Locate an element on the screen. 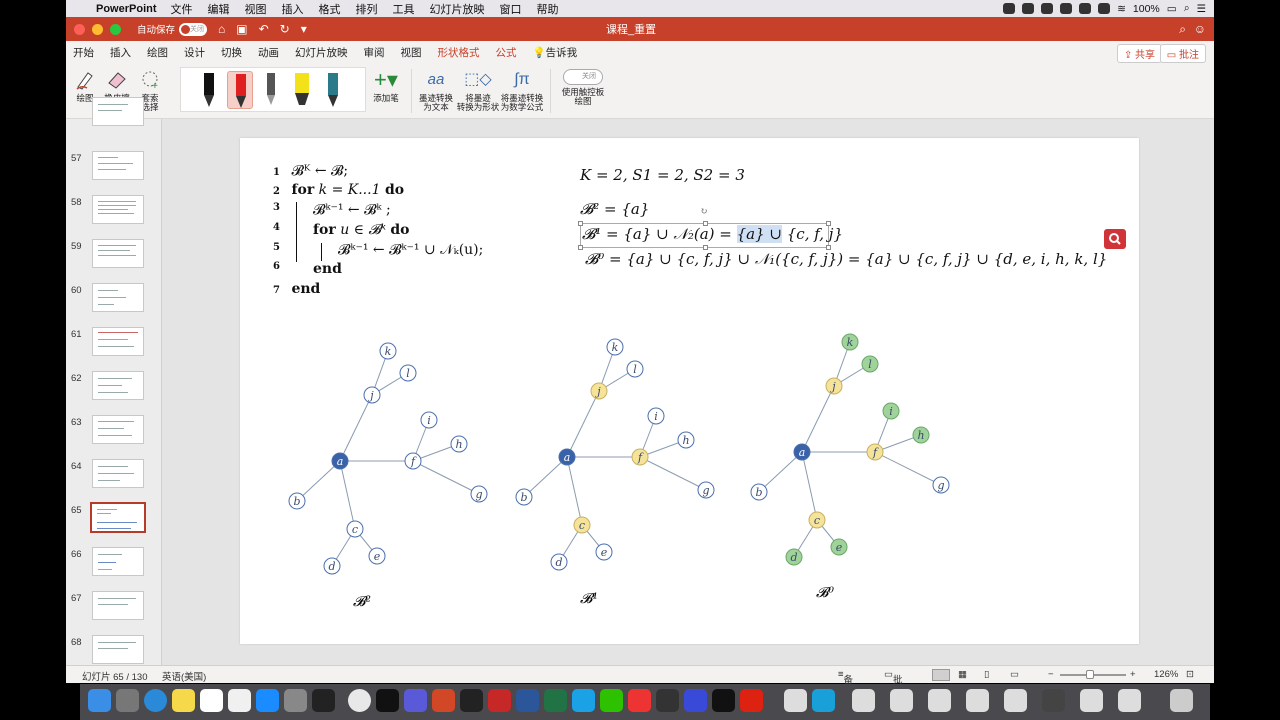 The height and width of the screenshot is (720, 1280). params-equation: K = 2, S1 = 2, S2 = 3 is located at coordinates (662, 175).